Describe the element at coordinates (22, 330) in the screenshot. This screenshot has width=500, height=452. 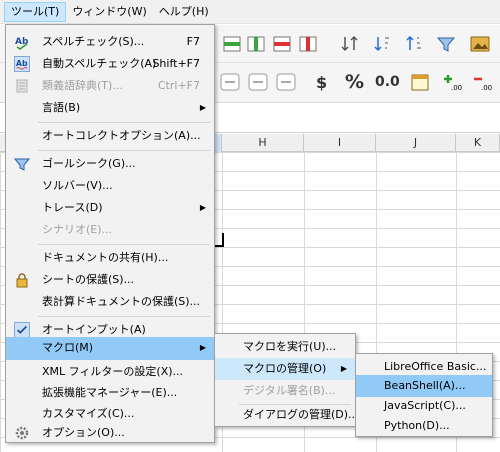
I see `checkmark-icon` at that location.